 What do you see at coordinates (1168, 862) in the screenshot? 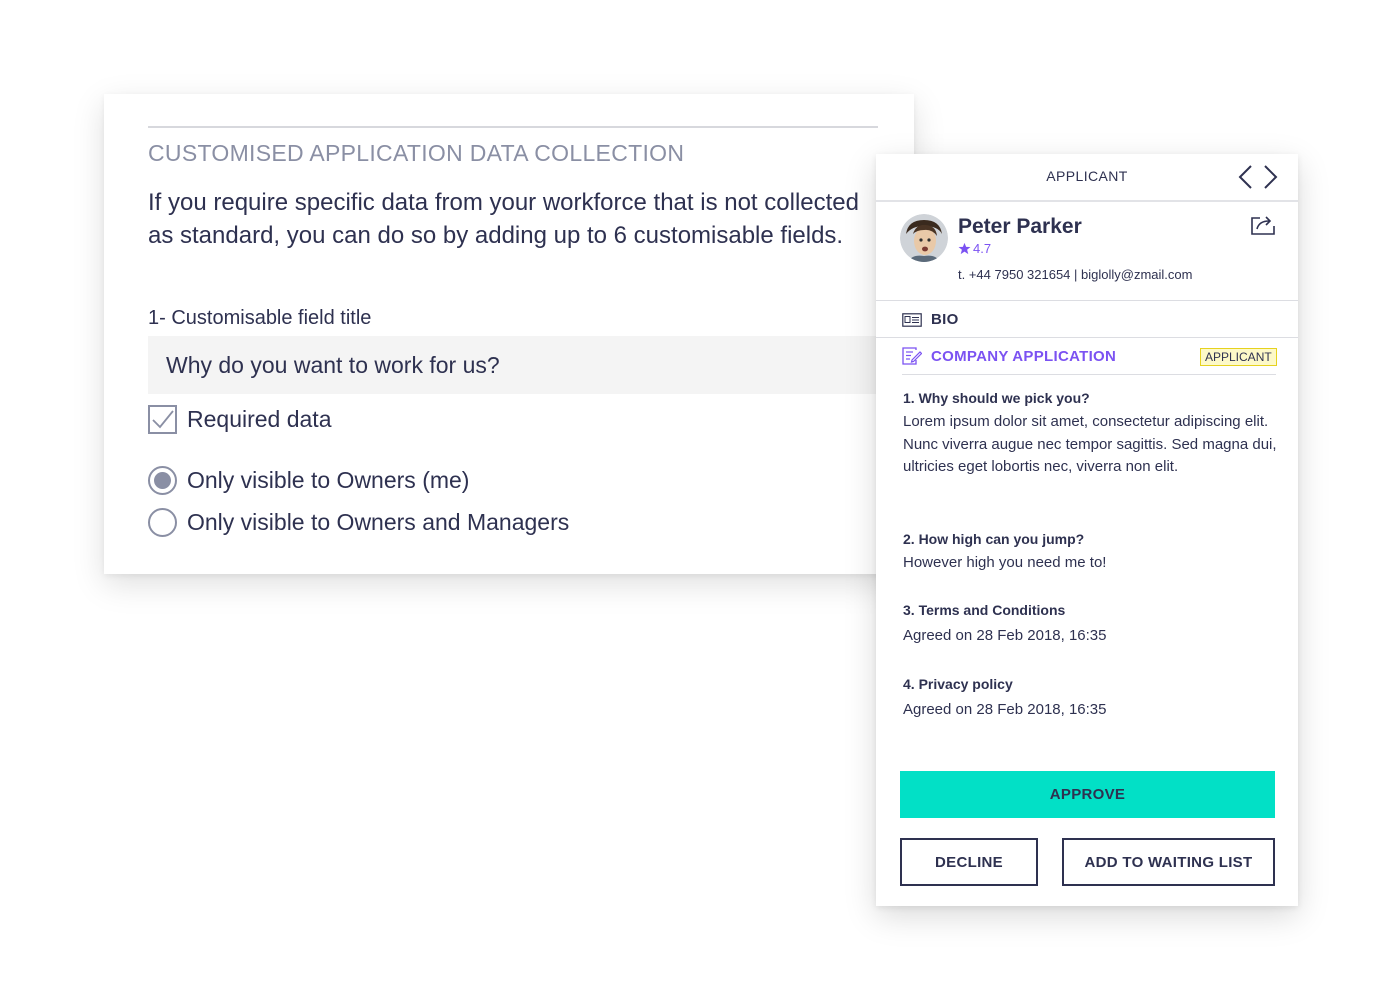
I see `add-to-waiting-list-button: ADD TO WAITING LIST` at bounding box center [1168, 862].